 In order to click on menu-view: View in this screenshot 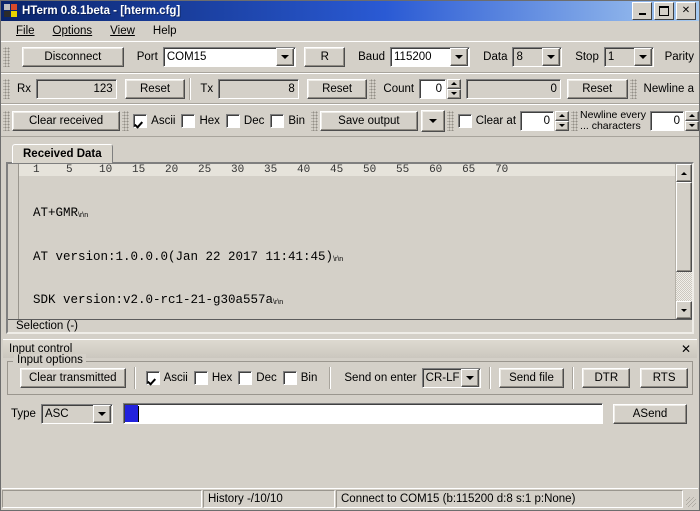, I will do `click(122, 31)`.